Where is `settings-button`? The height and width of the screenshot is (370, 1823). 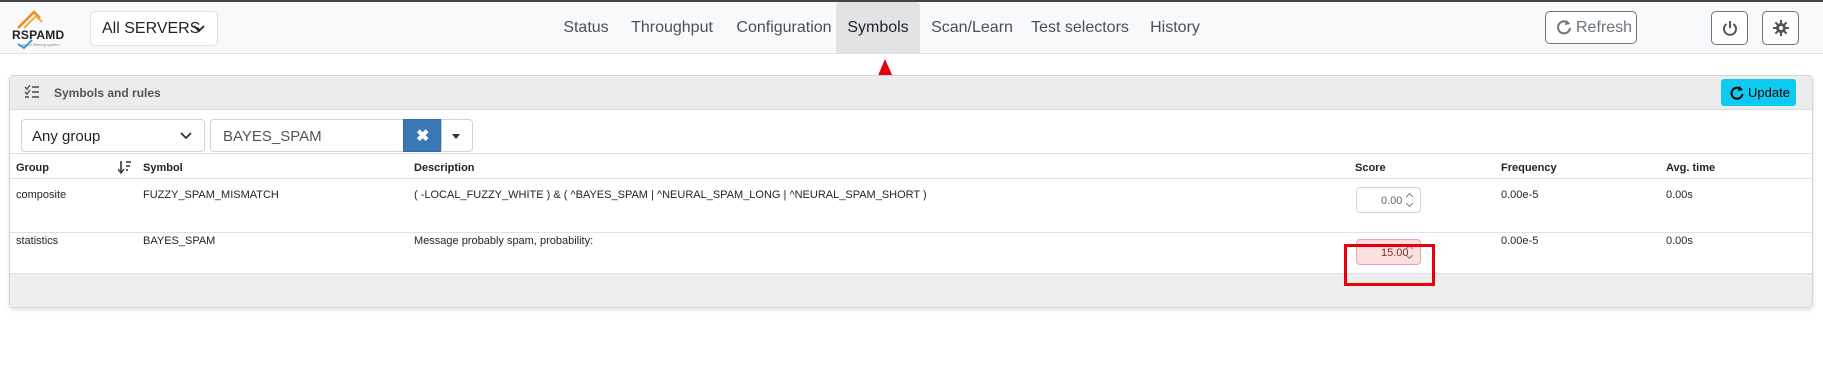
settings-button is located at coordinates (1780, 28).